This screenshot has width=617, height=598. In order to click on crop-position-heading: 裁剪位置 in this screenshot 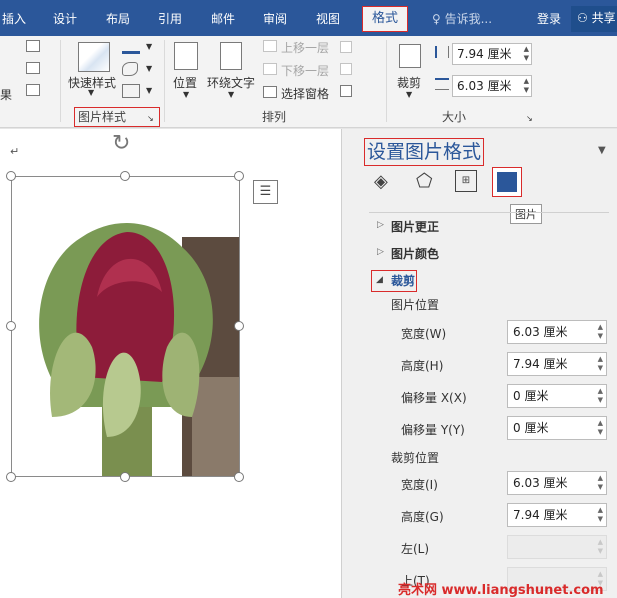, I will do `click(415, 458)`.